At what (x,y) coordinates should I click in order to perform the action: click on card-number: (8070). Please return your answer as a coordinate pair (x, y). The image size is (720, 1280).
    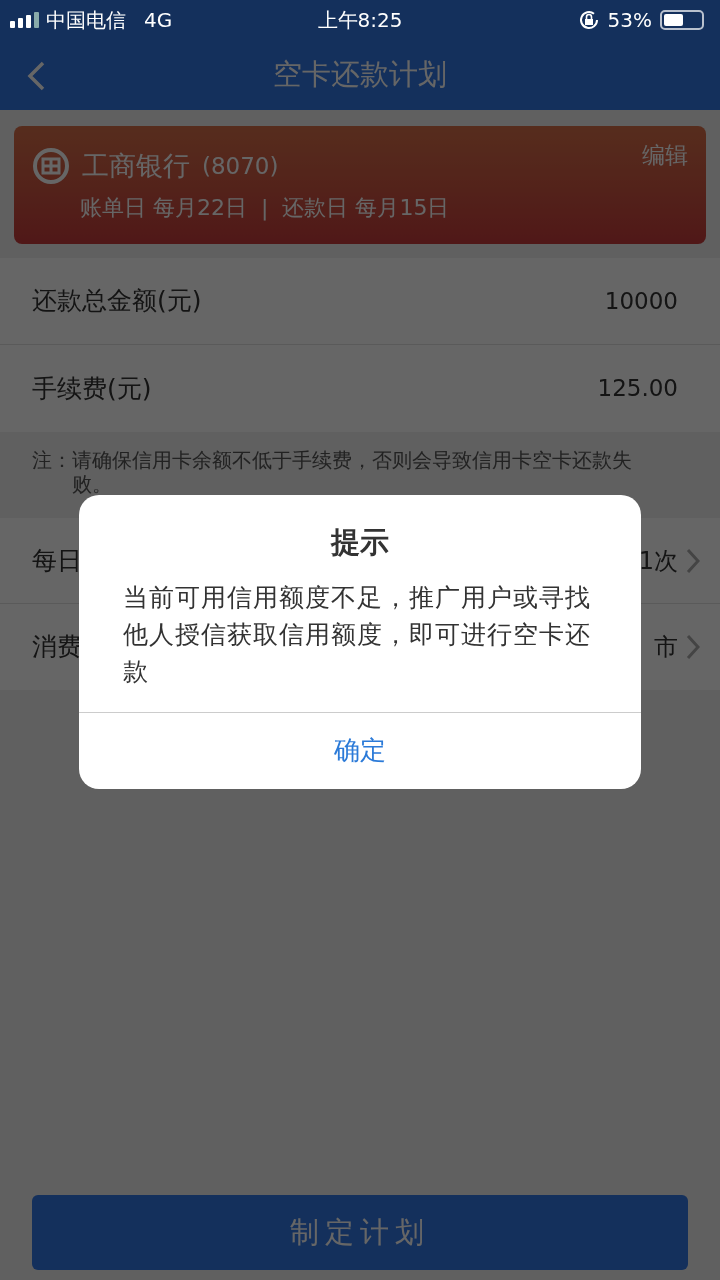
    Looking at the image, I should click on (240, 166).